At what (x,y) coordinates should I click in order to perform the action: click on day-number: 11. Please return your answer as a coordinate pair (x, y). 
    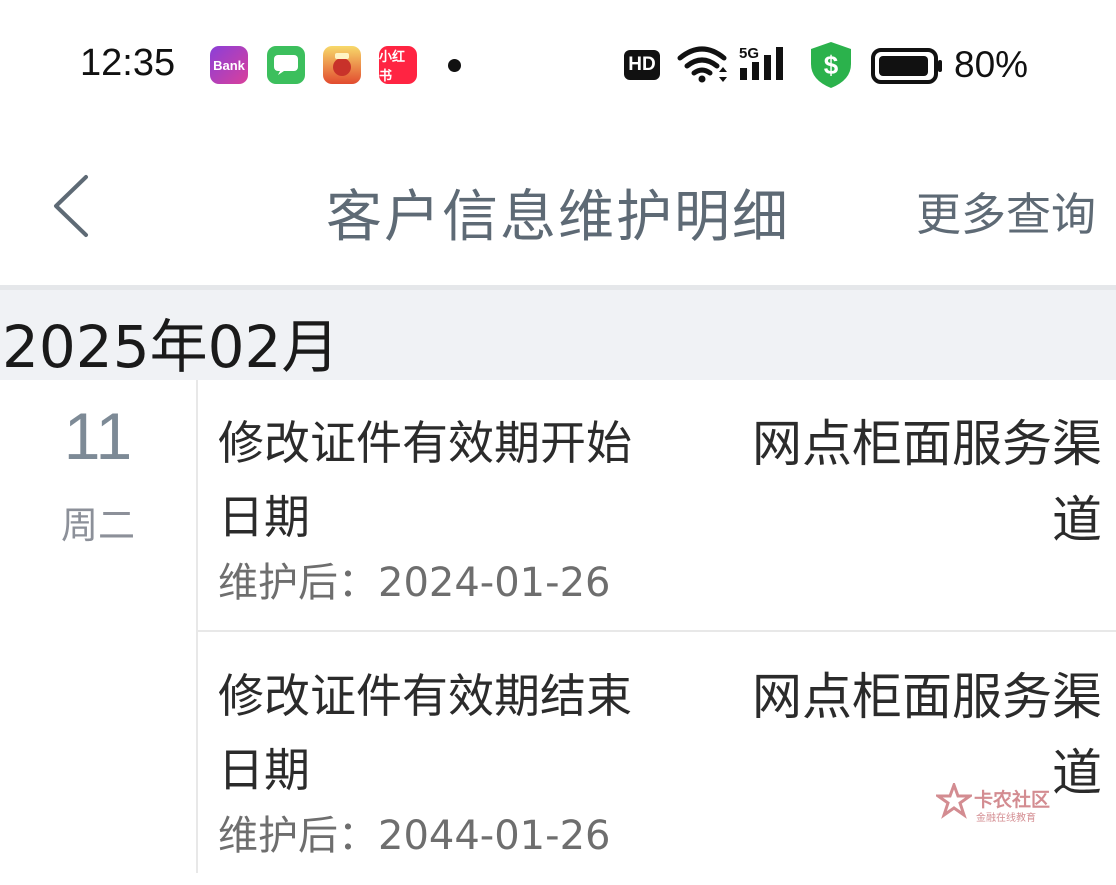
    Looking at the image, I should click on (98, 436).